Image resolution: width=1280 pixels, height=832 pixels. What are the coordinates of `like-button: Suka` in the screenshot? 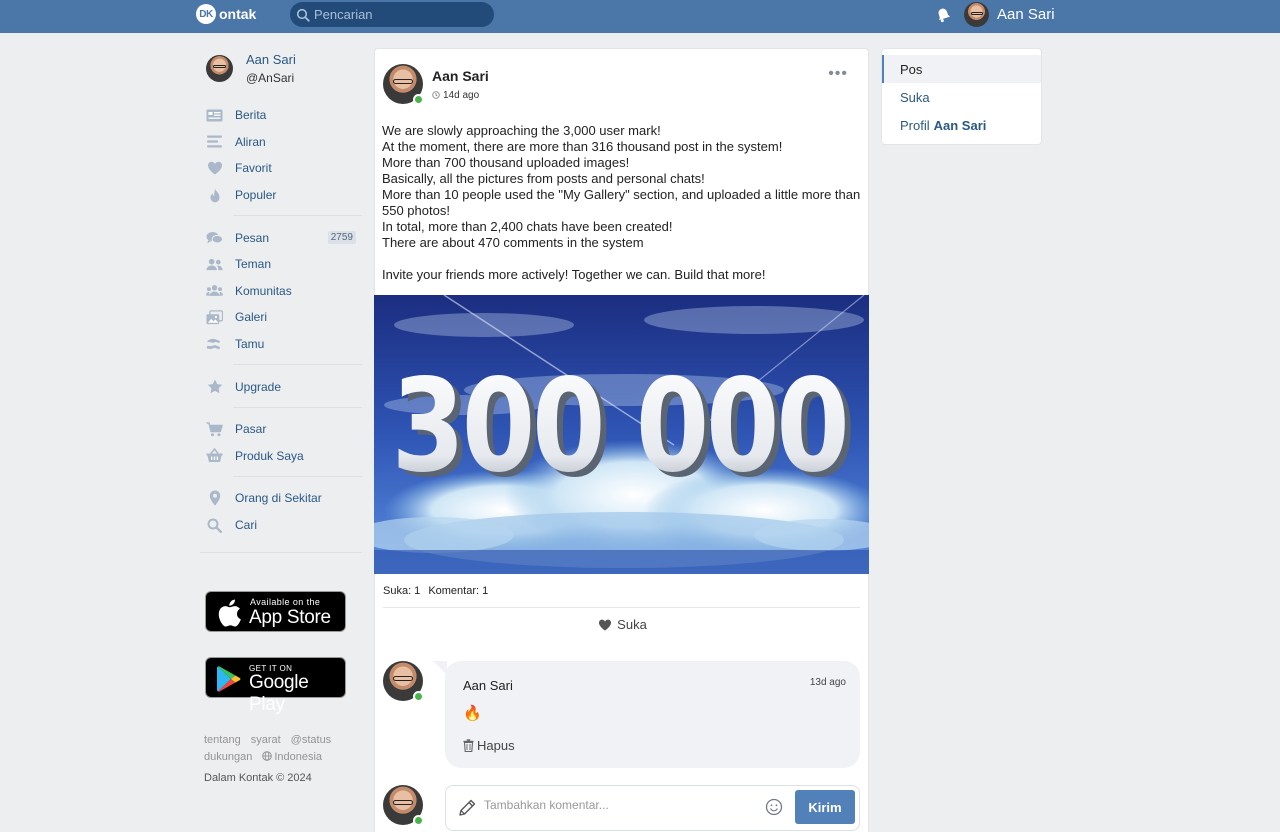 It's located at (622, 624).